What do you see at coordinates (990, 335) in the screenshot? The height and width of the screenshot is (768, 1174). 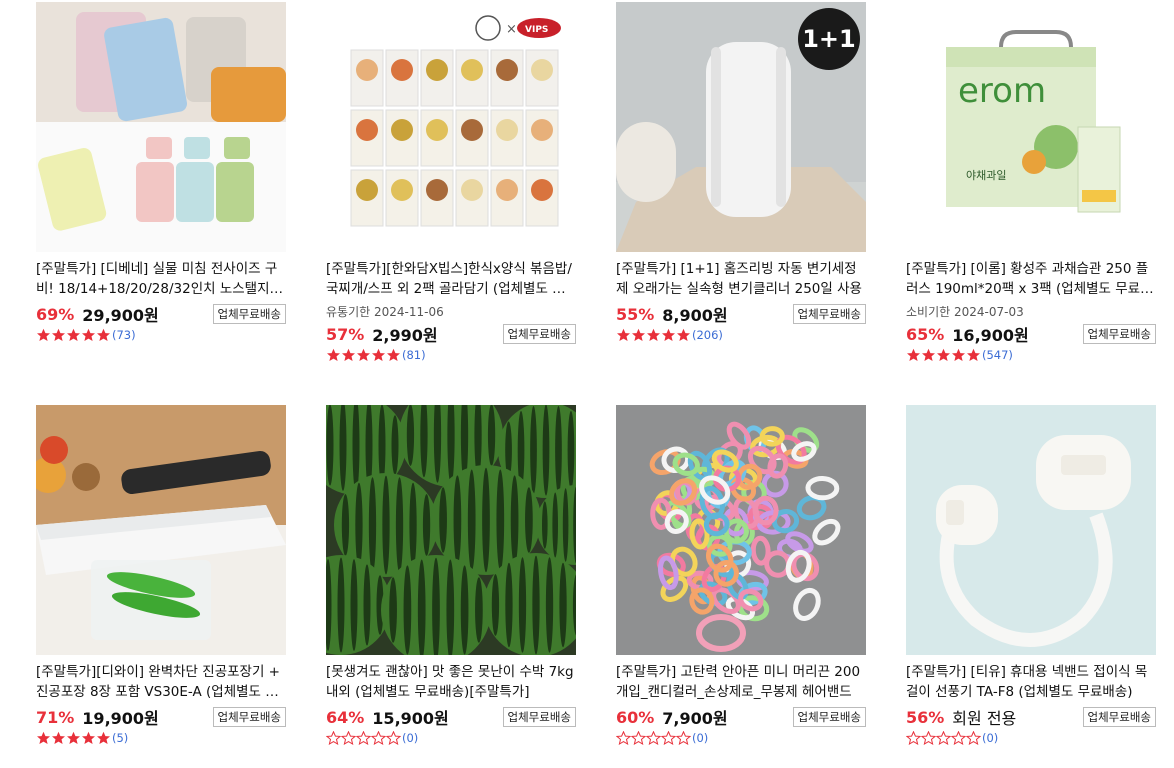 I see `price: 16,900원` at bounding box center [990, 335].